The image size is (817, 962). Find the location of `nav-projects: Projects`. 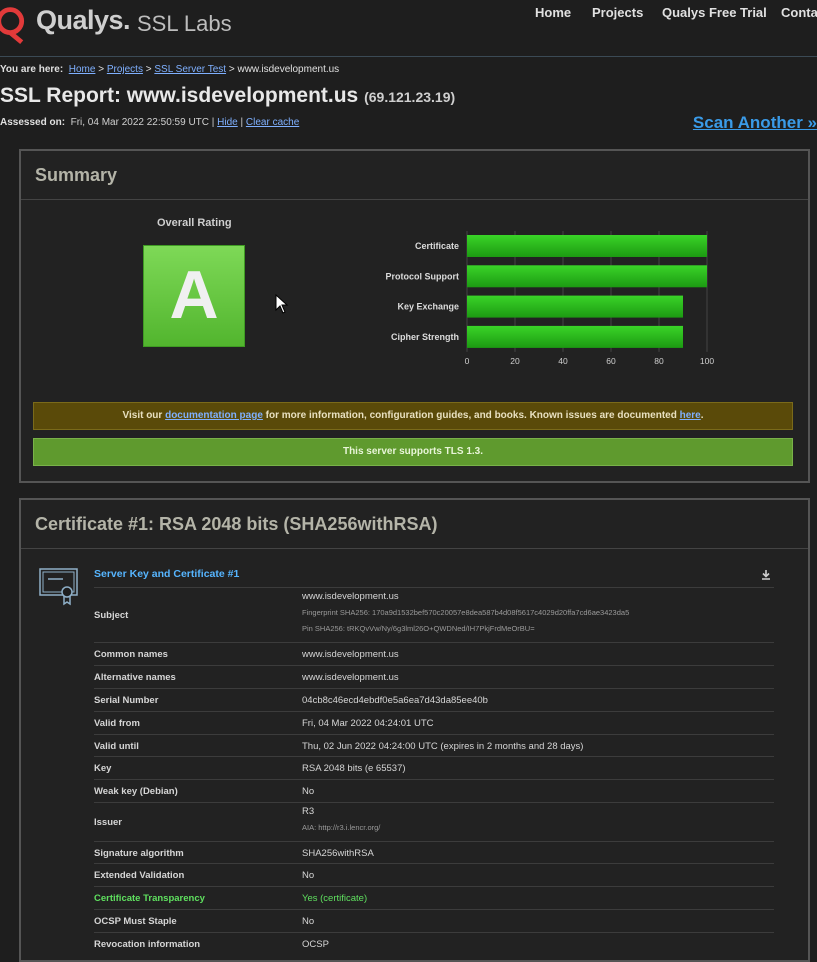

nav-projects: Projects is located at coordinates (617, 12).